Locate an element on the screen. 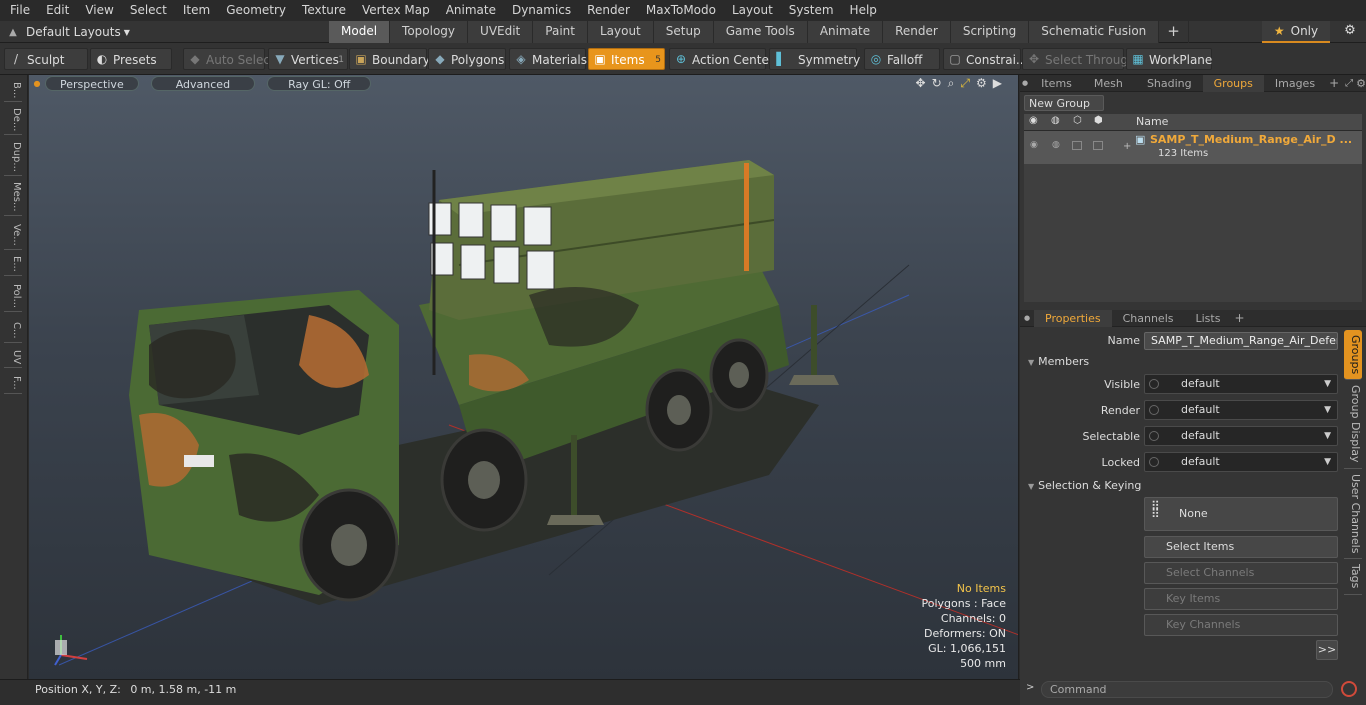 The image size is (1366, 705). row-eye-icon: ◉ is located at coordinates (1034, 145).